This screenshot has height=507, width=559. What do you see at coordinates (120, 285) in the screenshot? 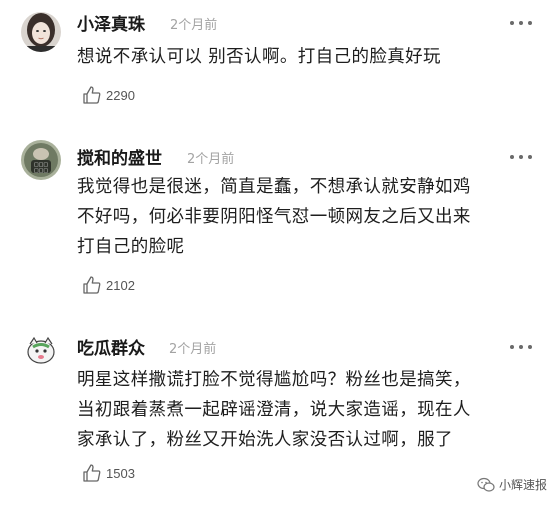
I see `like-count: 2102` at bounding box center [120, 285].